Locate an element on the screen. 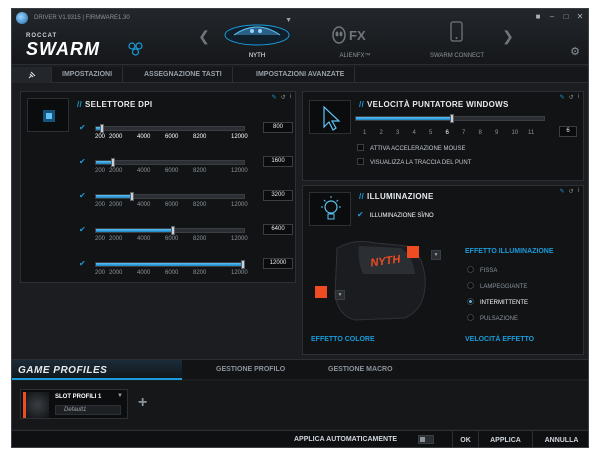 This screenshot has height=456, width=600. game-profiles-tab: GAME PROFILES is located at coordinates (97, 370).